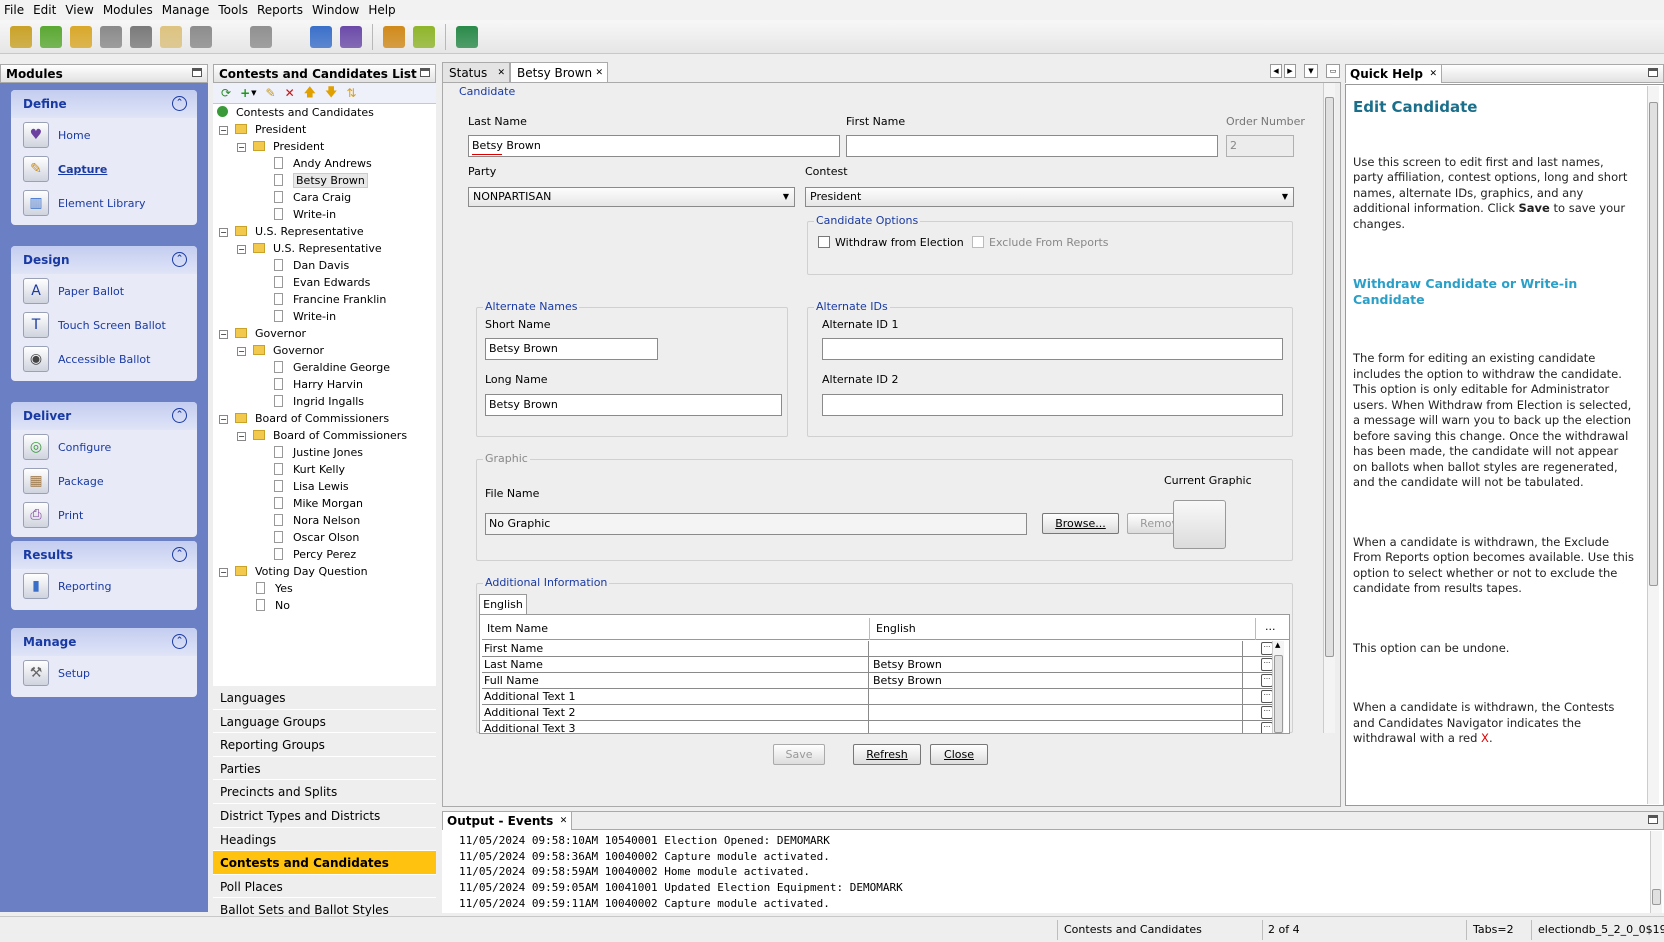 This screenshot has width=1664, height=942. I want to click on stack-icon, so click(111, 36).